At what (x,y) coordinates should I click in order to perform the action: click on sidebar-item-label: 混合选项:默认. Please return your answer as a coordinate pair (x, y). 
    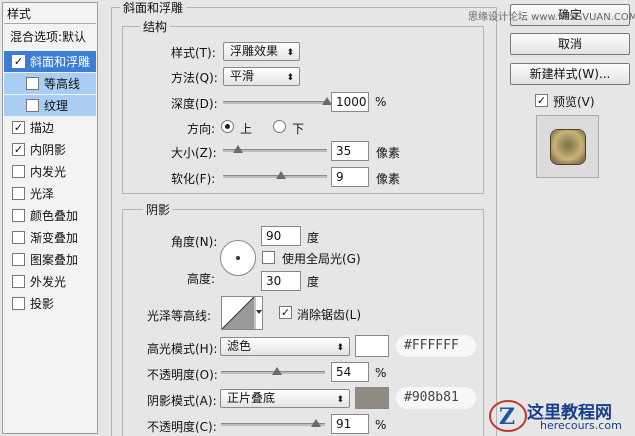
    Looking at the image, I should click on (48, 37).